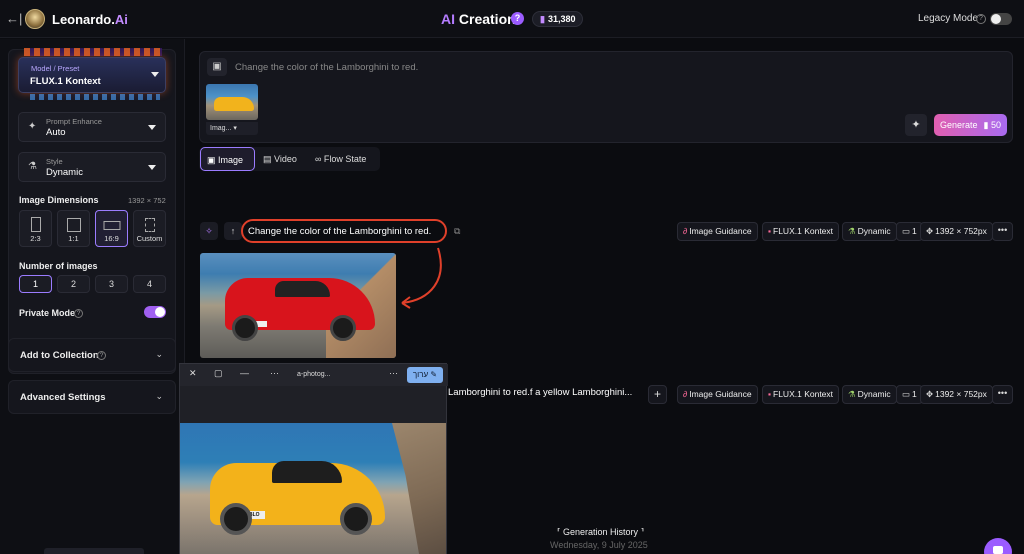 This screenshot has width=1024, height=554. What do you see at coordinates (93, 52) in the screenshot?
I see `model-banner-top` at bounding box center [93, 52].